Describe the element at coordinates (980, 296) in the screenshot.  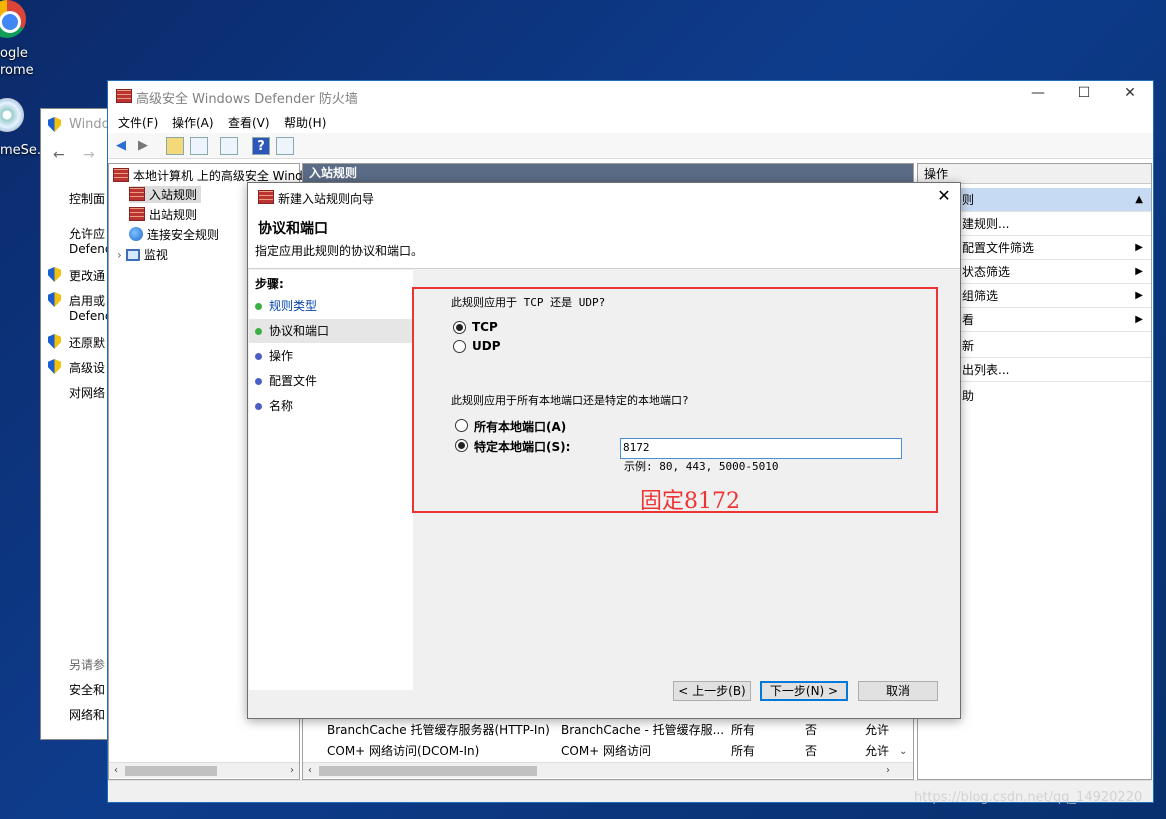
I see `action-label: 组筛选` at that location.